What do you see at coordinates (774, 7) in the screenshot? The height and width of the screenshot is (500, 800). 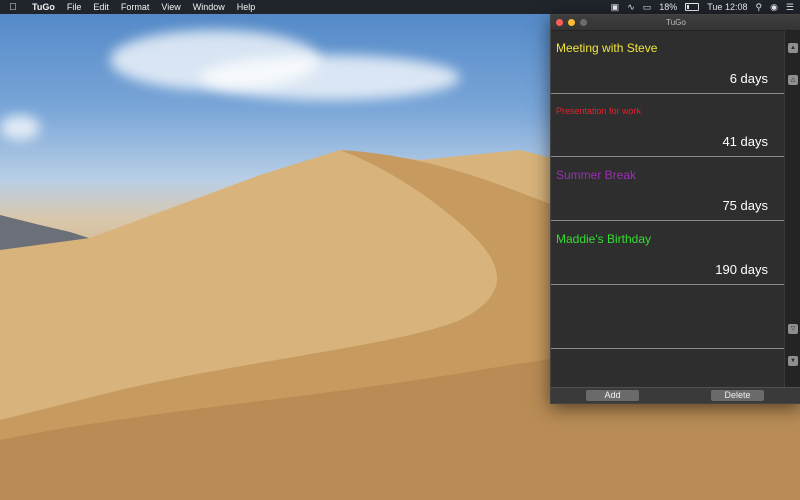 I see `siri-icon: ◉` at bounding box center [774, 7].